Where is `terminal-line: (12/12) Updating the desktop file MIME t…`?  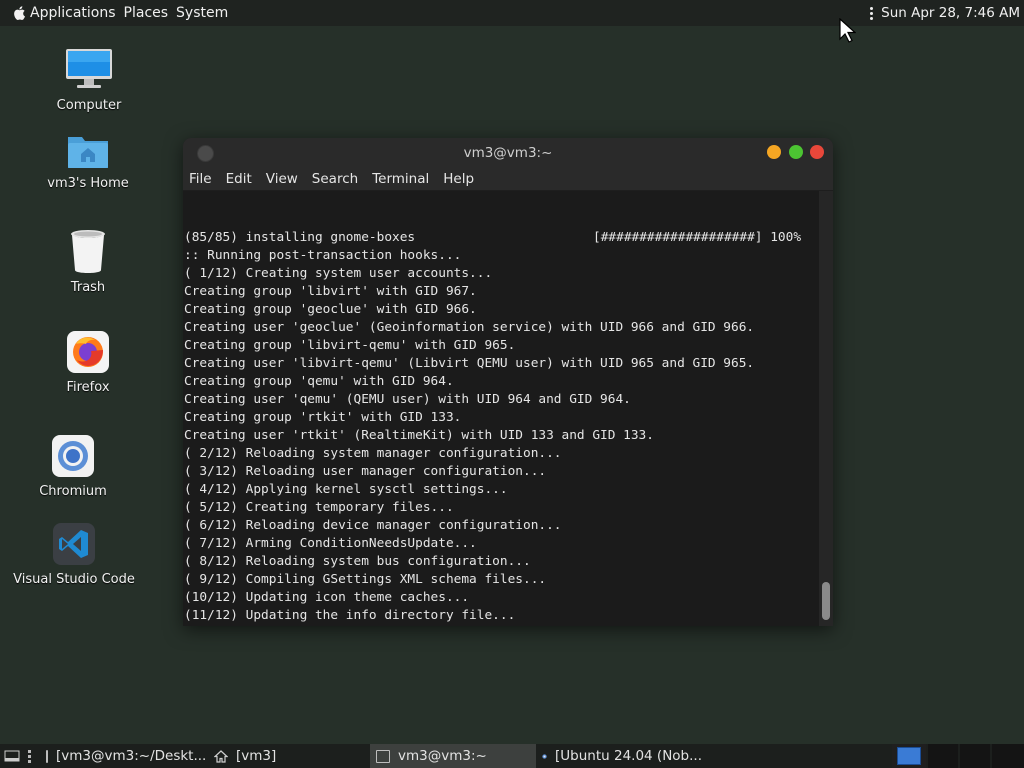
terminal-line: (12/12) Updating the desktop file MIME t… is located at coordinates (501, 625).